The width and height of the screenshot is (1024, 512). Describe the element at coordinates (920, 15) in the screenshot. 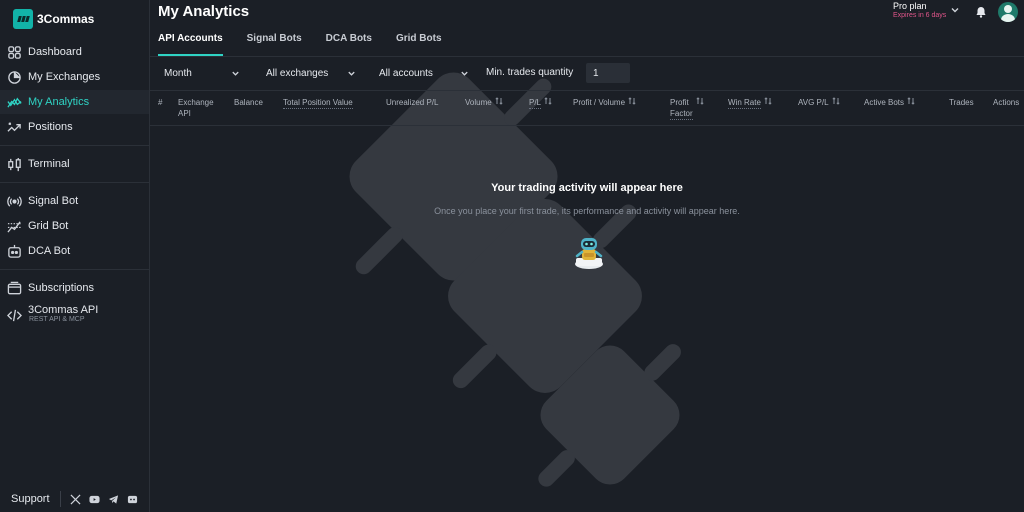

I see `plan-expiry: Expires in 6 days` at that location.